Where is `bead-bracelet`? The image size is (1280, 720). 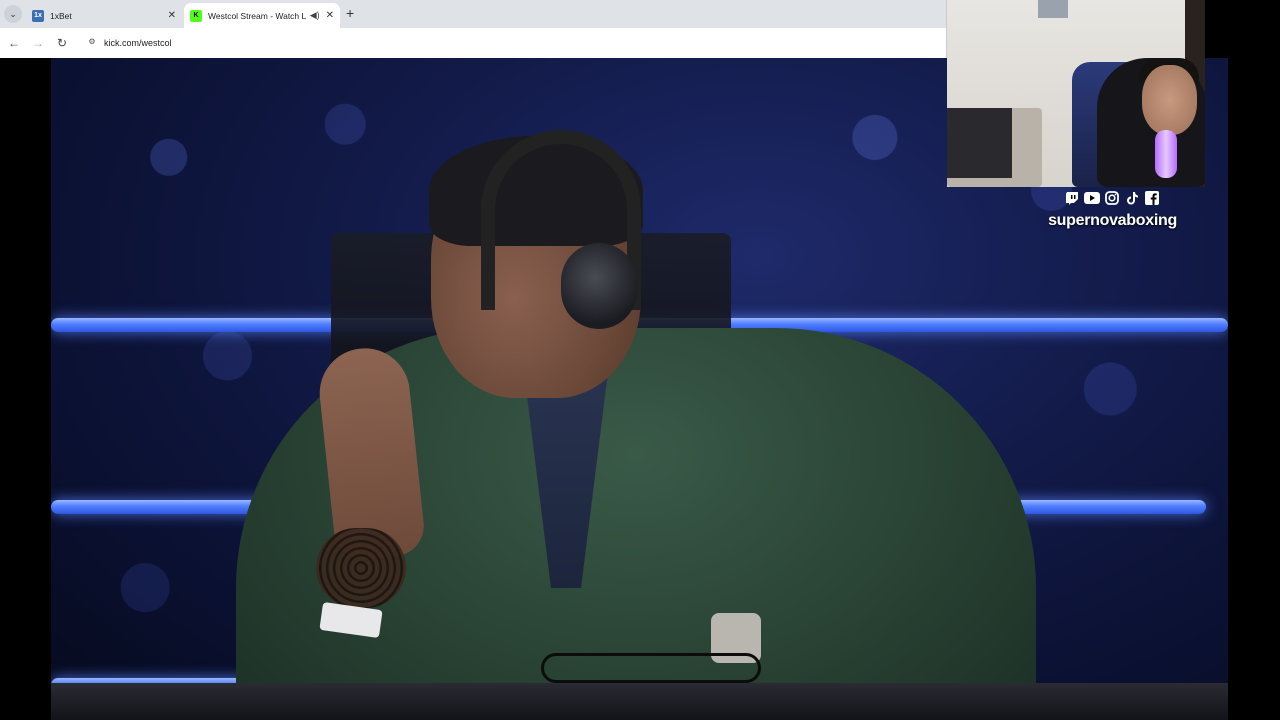
bead-bracelet is located at coordinates (361, 568).